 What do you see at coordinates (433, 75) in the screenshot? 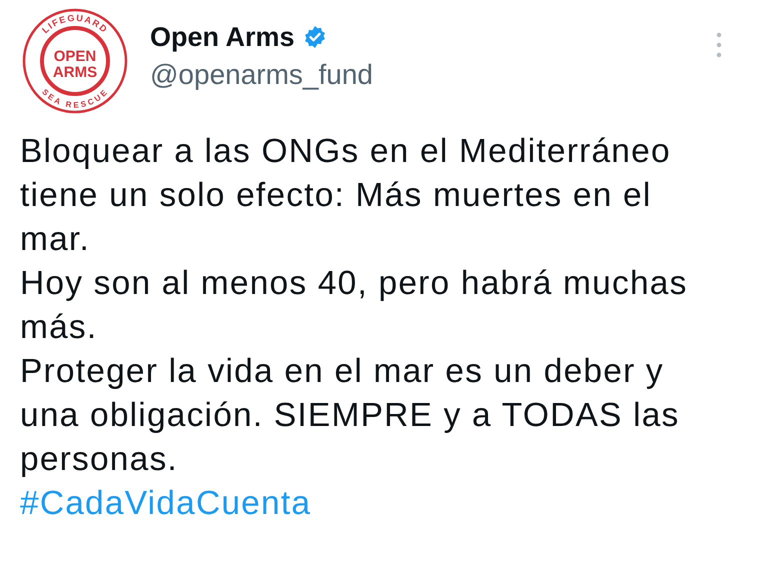
I see `account-handle: @openarms_fund` at bounding box center [433, 75].